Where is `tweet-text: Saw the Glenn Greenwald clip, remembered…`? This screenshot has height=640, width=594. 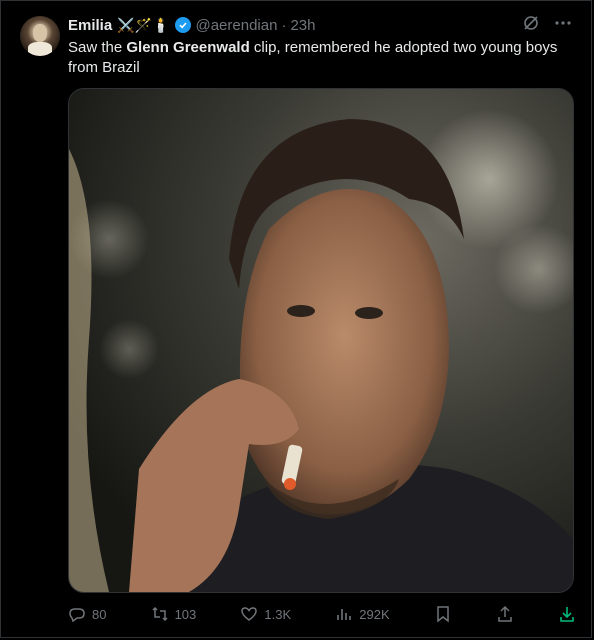
tweet-text: Saw the Glenn Greenwald clip, remembered… is located at coordinates (318, 58).